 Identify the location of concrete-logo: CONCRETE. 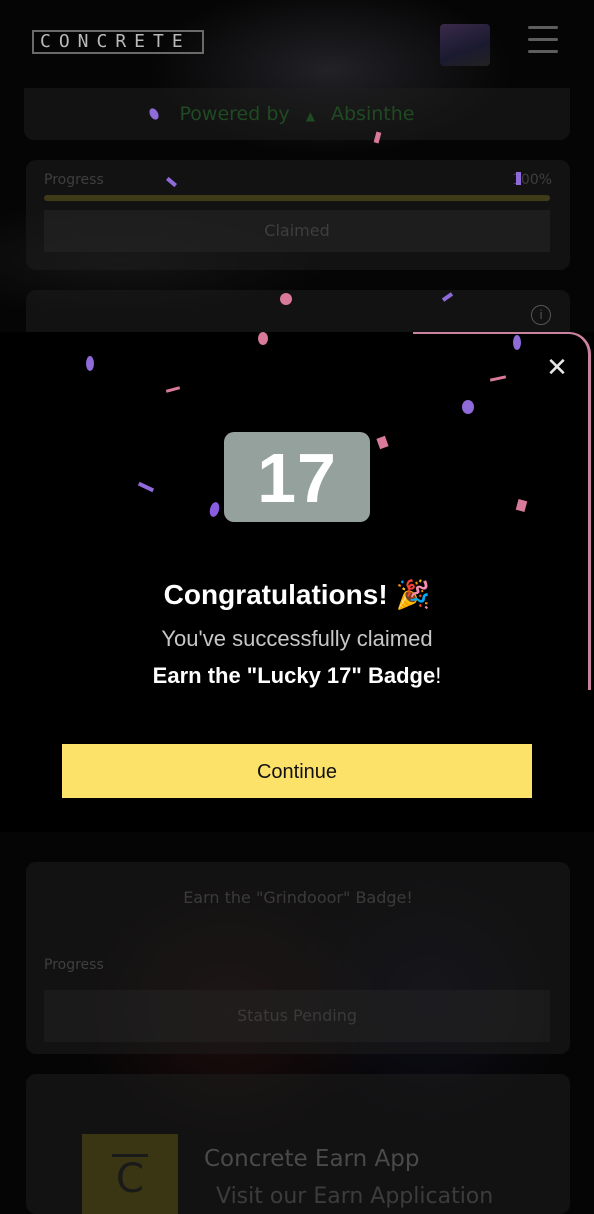
(118, 42).